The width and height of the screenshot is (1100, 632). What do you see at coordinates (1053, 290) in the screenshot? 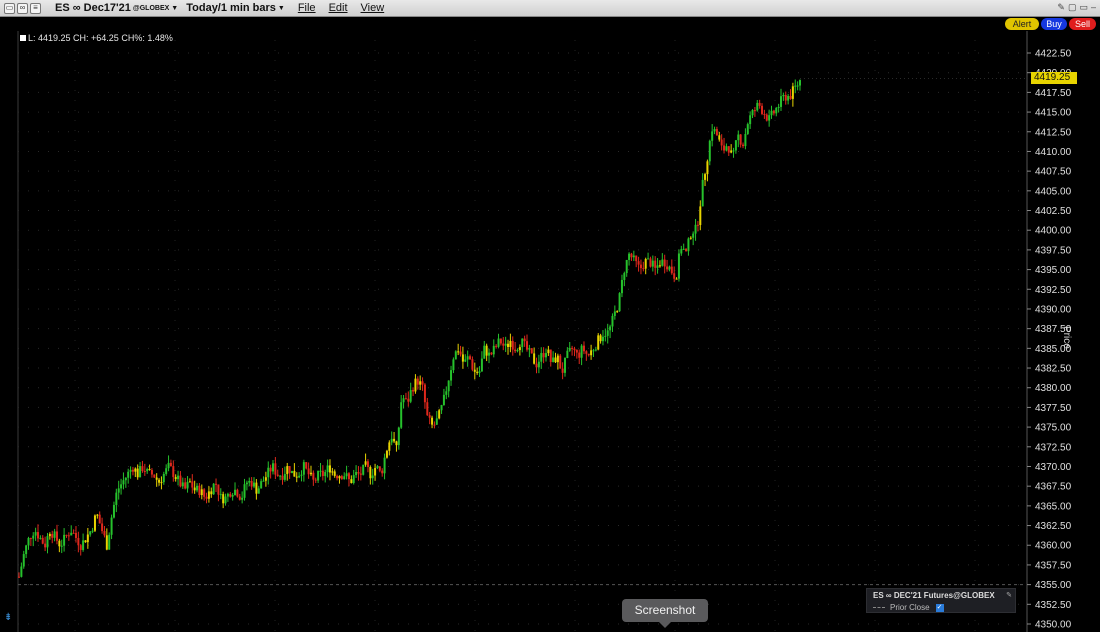
I see `y-tick-label: 4392.50` at bounding box center [1053, 290].